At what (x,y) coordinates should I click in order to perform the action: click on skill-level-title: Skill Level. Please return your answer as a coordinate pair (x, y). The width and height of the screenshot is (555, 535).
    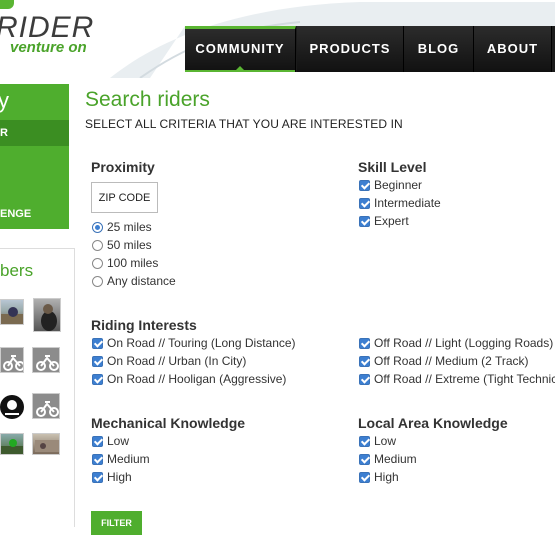
    Looking at the image, I should click on (392, 167).